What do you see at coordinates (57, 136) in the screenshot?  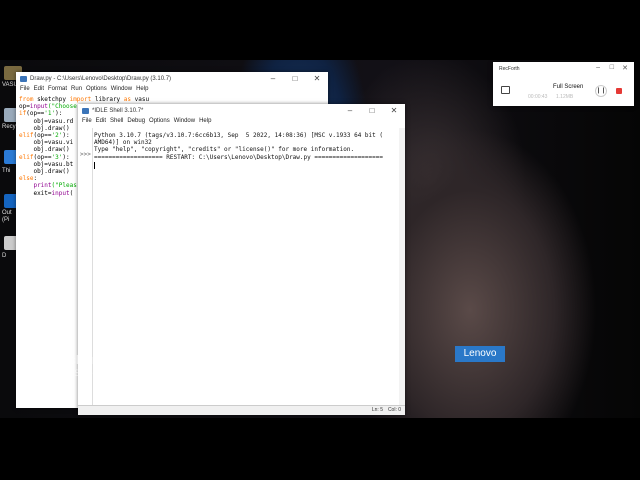 I see `code-token: '2'` at bounding box center [57, 136].